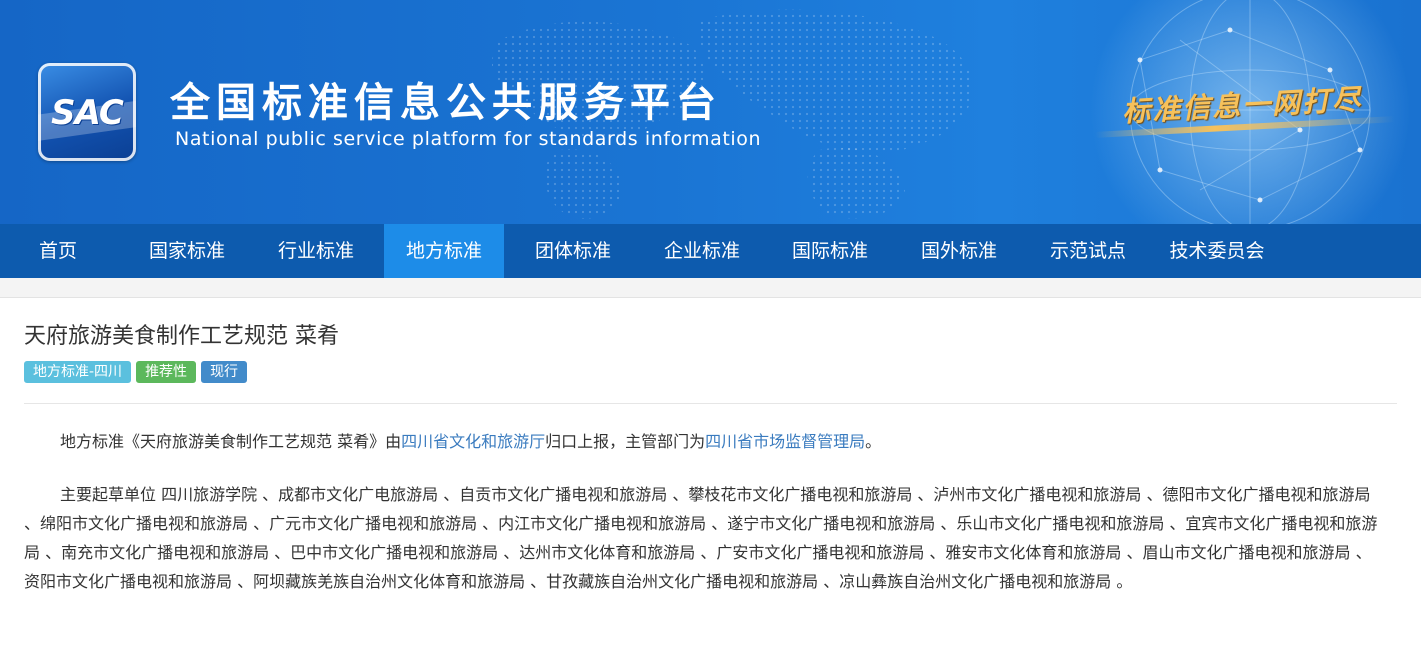 Image resolution: width=1421 pixels, height=650 pixels. Describe the element at coordinates (446, 103) in the screenshot. I see `site-title: 全国标准信息公共服务平台` at that location.